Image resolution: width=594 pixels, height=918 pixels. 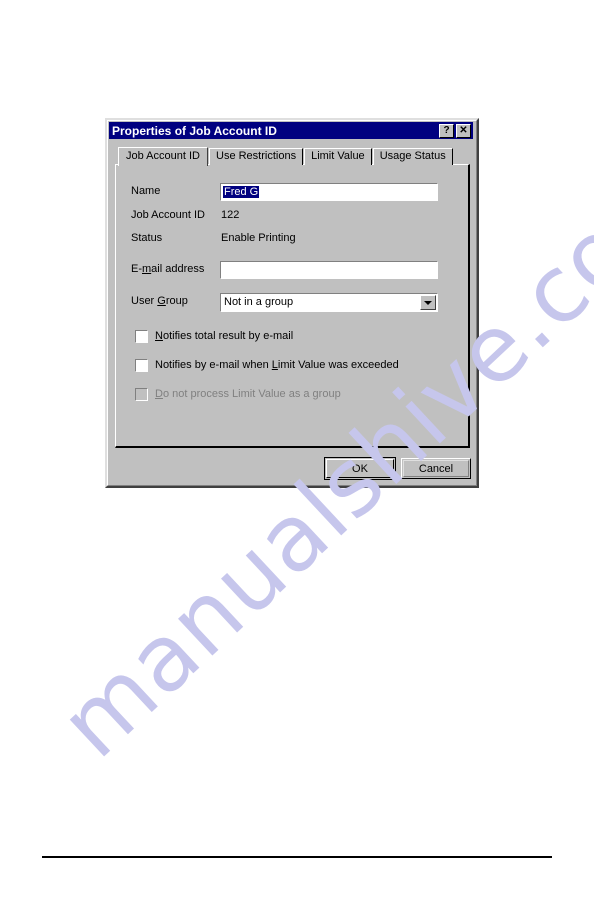 I want to click on status-label: Status, so click(x=147, y=238).